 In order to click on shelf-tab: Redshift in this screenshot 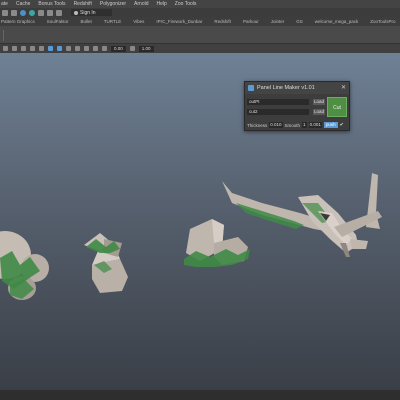, I will do `click(222, 21)`.